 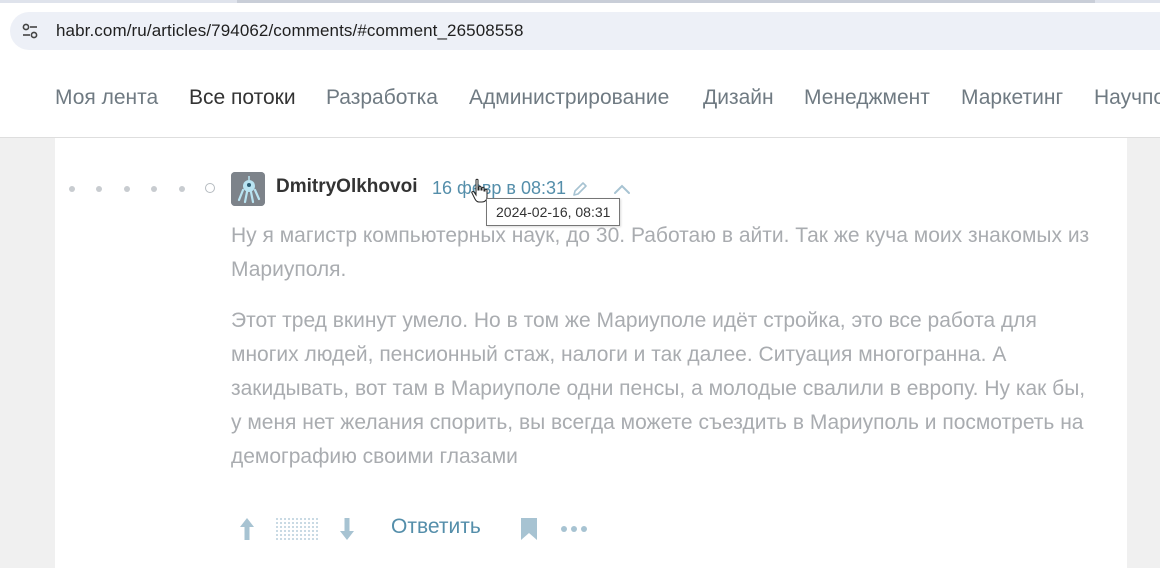 I want to click on more-icon, so click(x=574, y=529).